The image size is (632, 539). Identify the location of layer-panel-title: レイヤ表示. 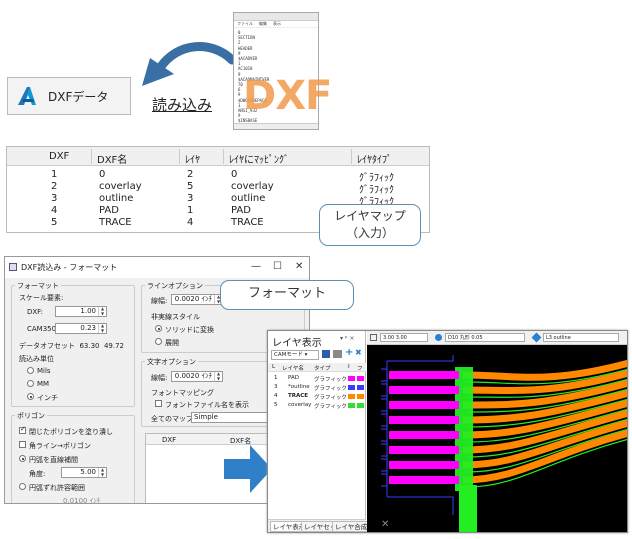
(297, 343).